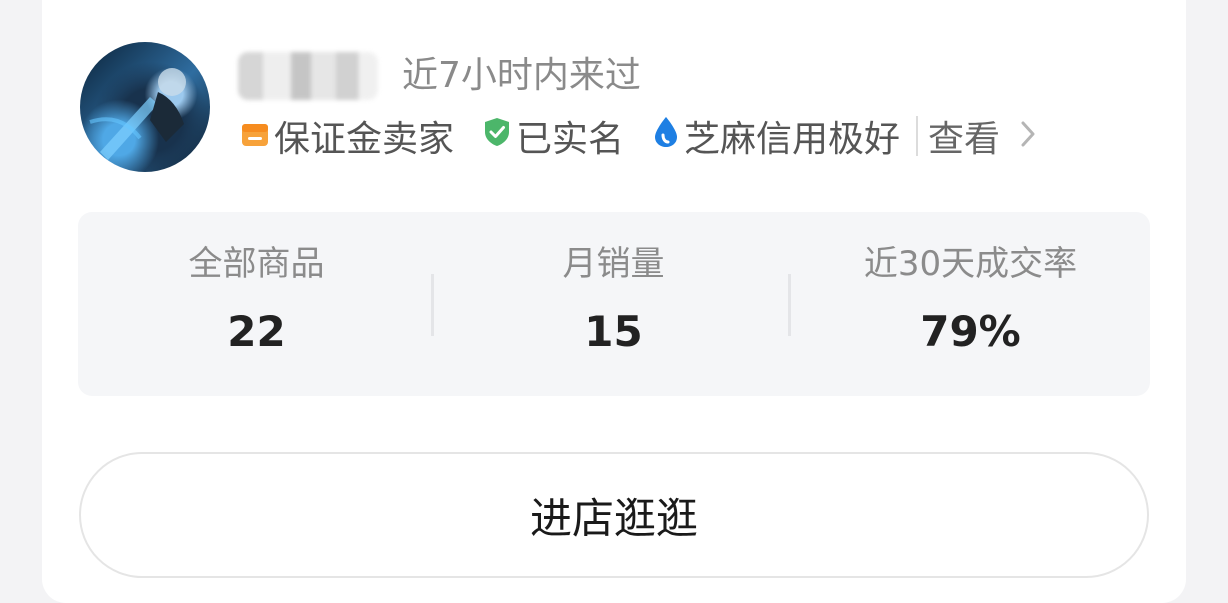  What do you see at coordinates (256, 264) in the screenshot?
I see `stat-label: 全部商品` at bounding box center [256, 264].